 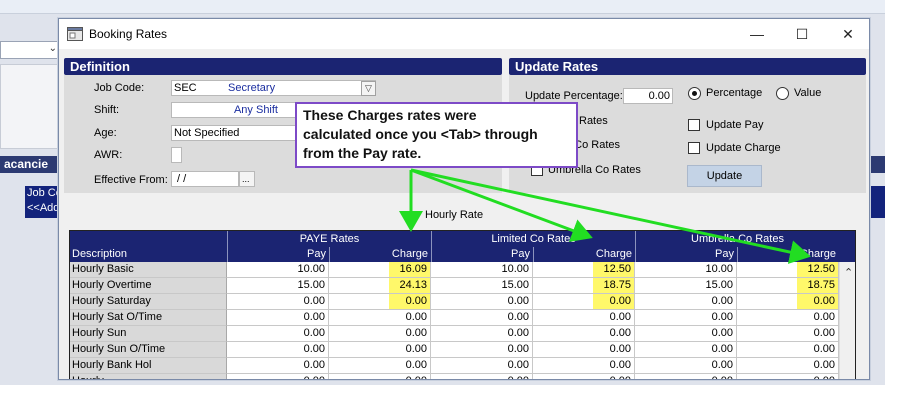 What do you see at coordinates (877, 202) in the screenshot?
I see `background-list-edge` at bounding box center [877, 202].